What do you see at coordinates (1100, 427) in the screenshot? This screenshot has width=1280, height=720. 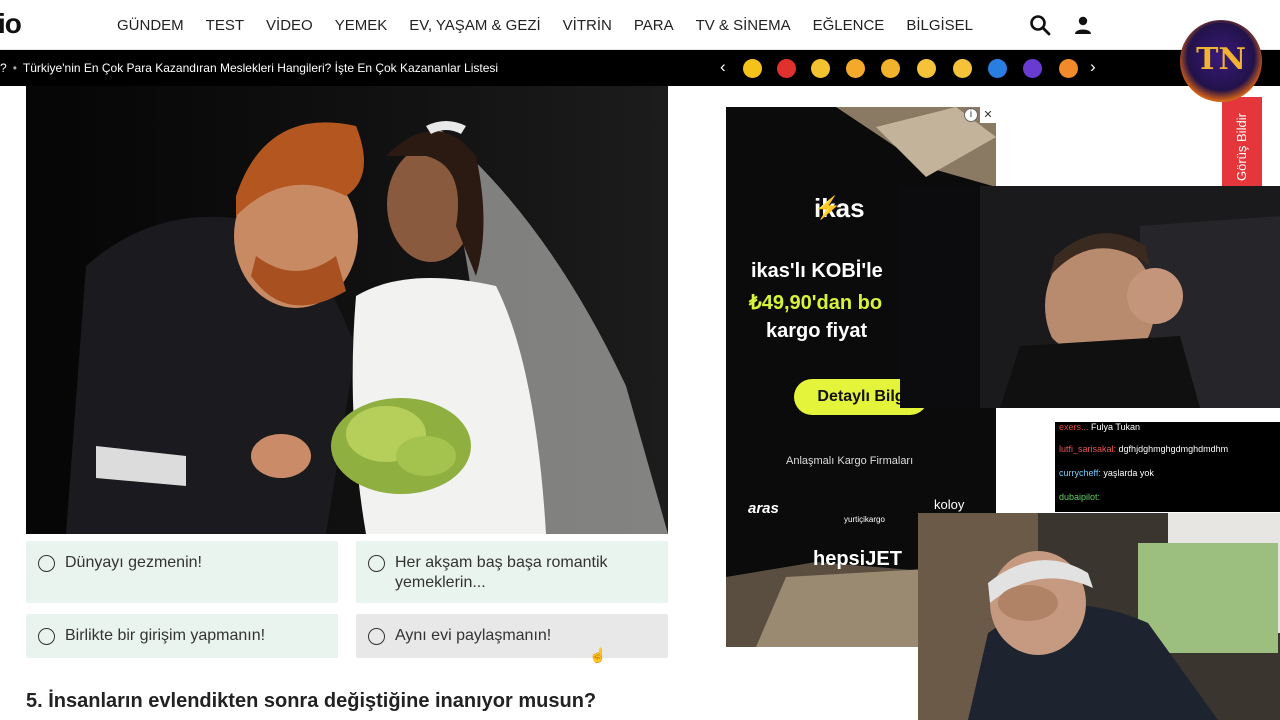 I see `chat-message: exers... Fulya Tukan` at bounding box center [1100, 427].